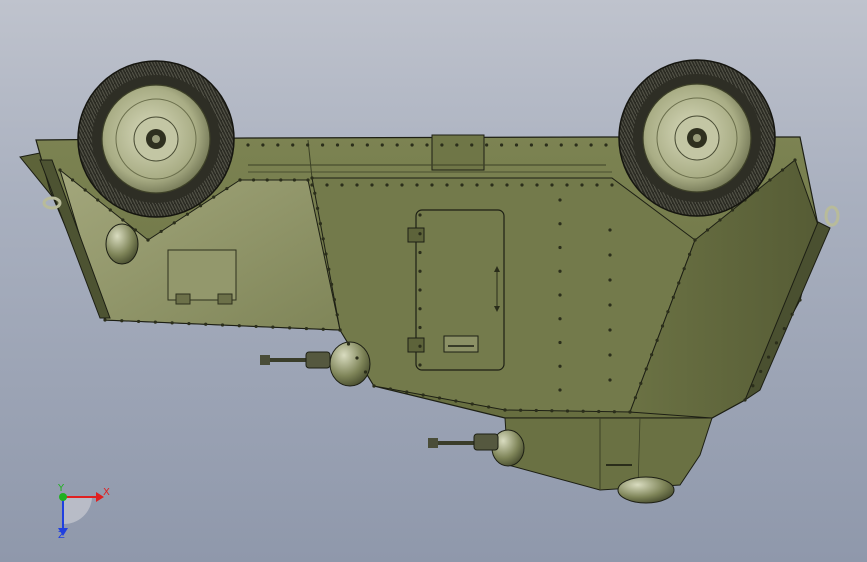 The height and width of the screenshot is (562, 867). I want to click on center-dome, so click(350, 364).